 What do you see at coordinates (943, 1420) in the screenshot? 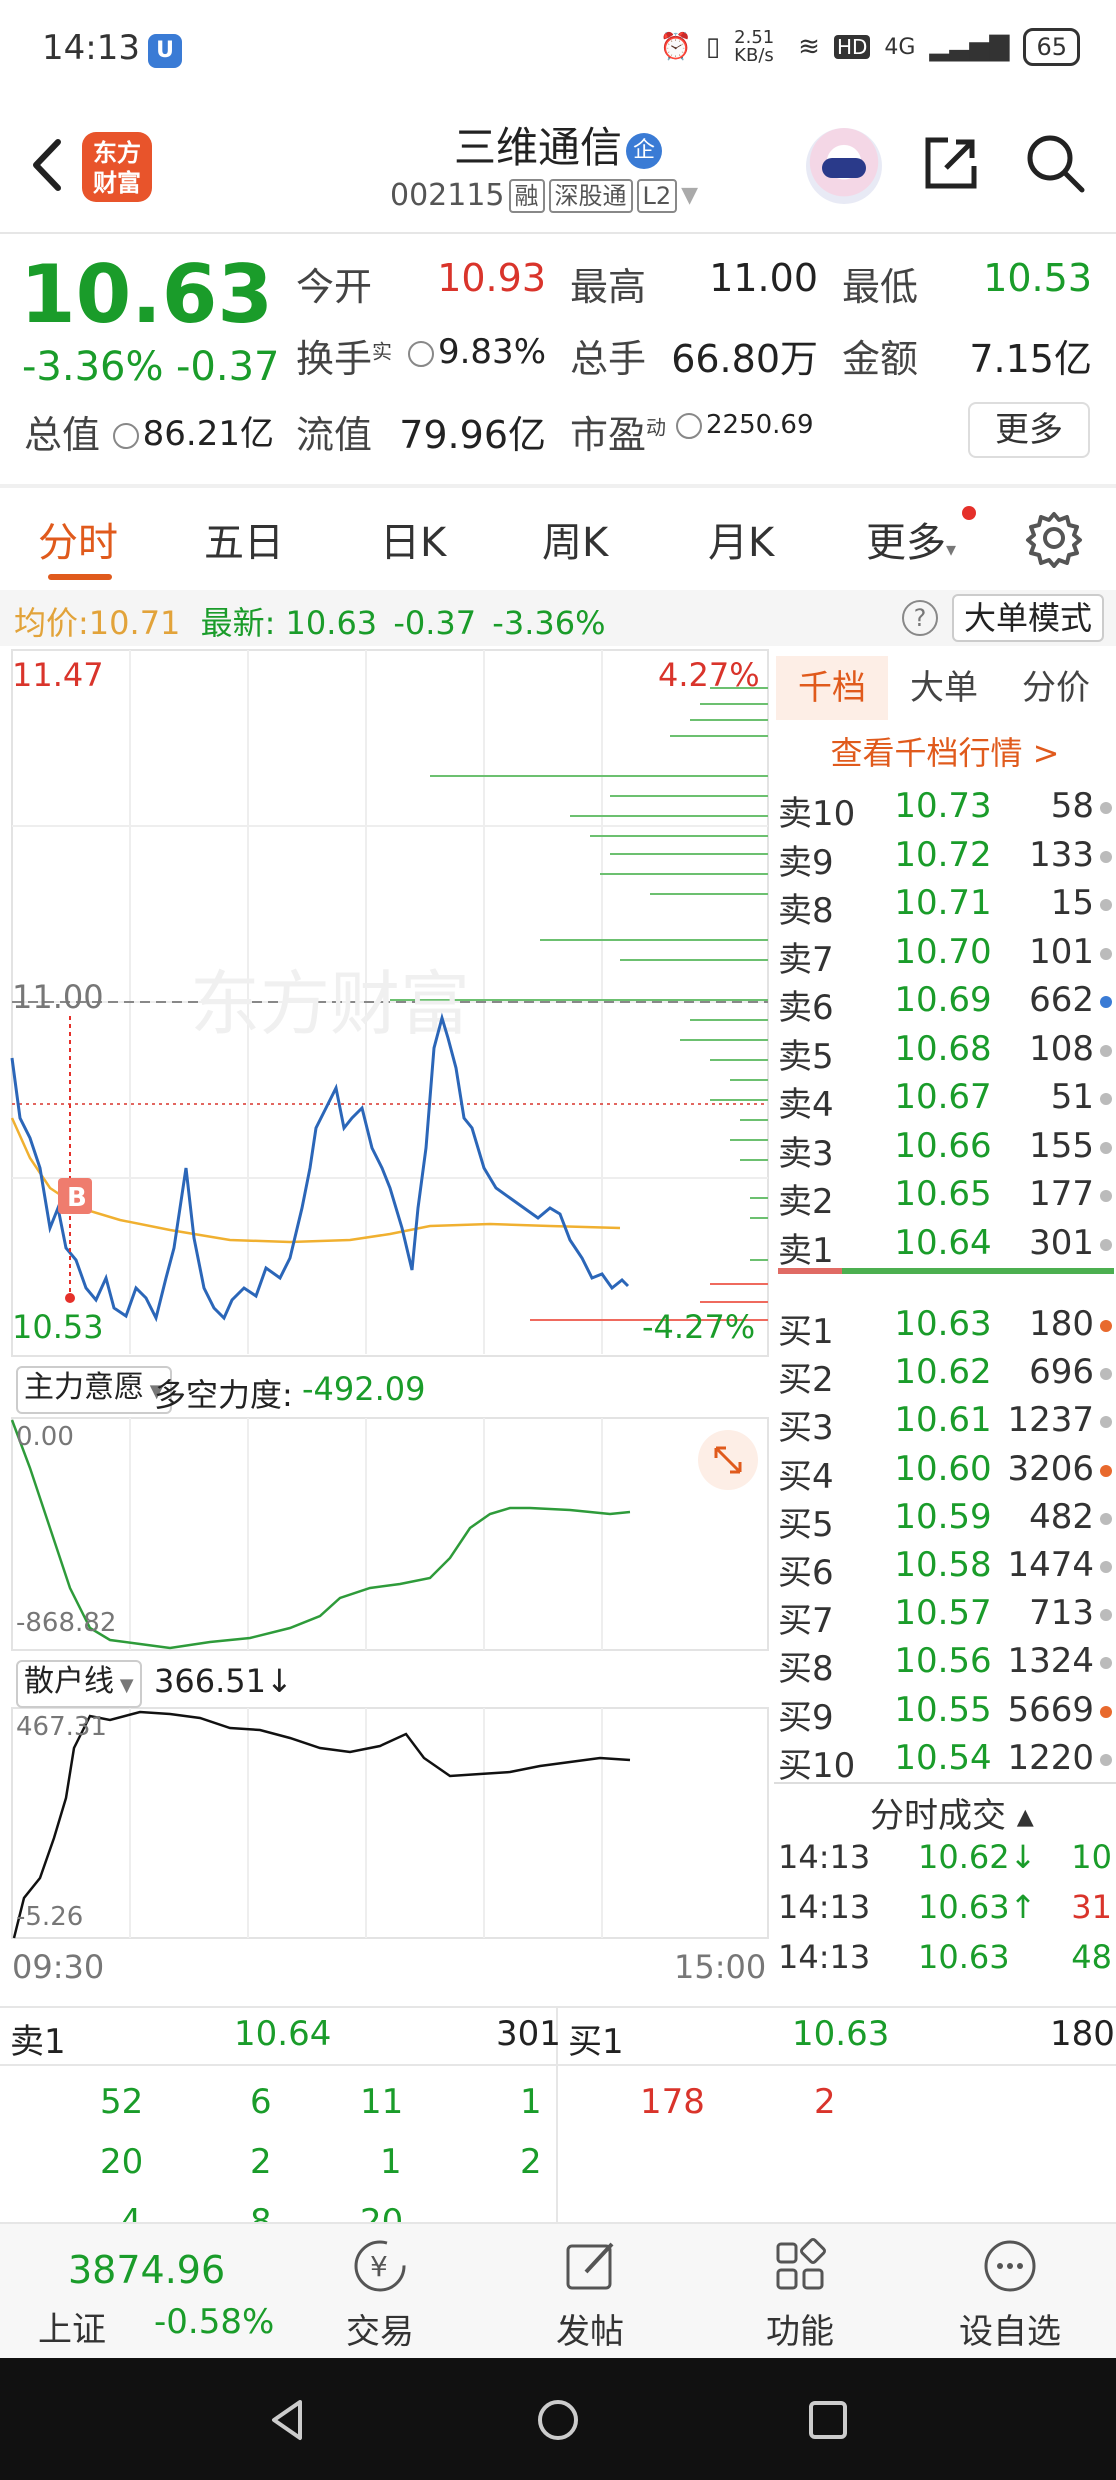
I see `level-price: 10.61` at bounding box center [943, 1420].